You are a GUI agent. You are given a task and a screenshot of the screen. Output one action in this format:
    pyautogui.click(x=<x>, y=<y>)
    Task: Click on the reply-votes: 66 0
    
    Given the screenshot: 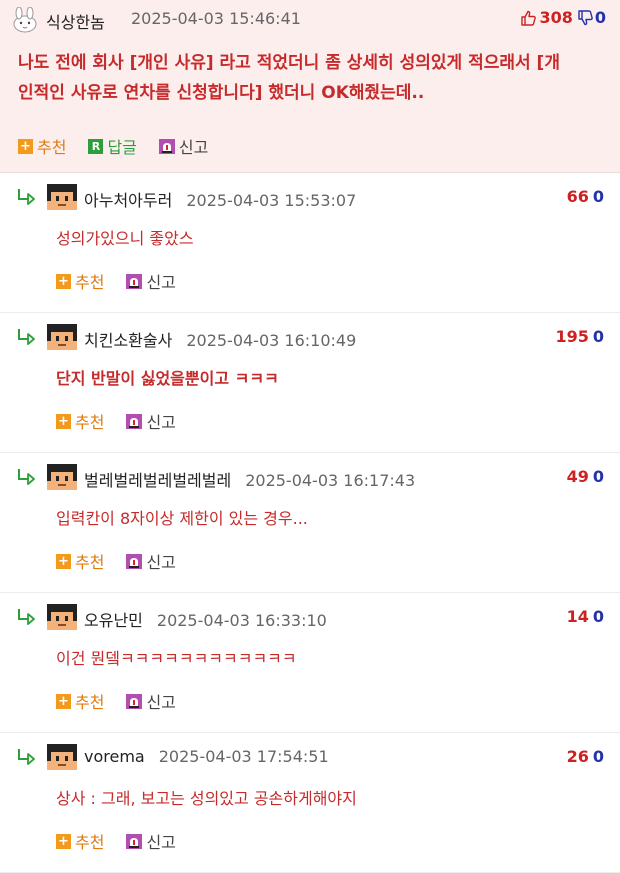 What is the action you would take?
    pyautogui.click(x=585, y=196)
    